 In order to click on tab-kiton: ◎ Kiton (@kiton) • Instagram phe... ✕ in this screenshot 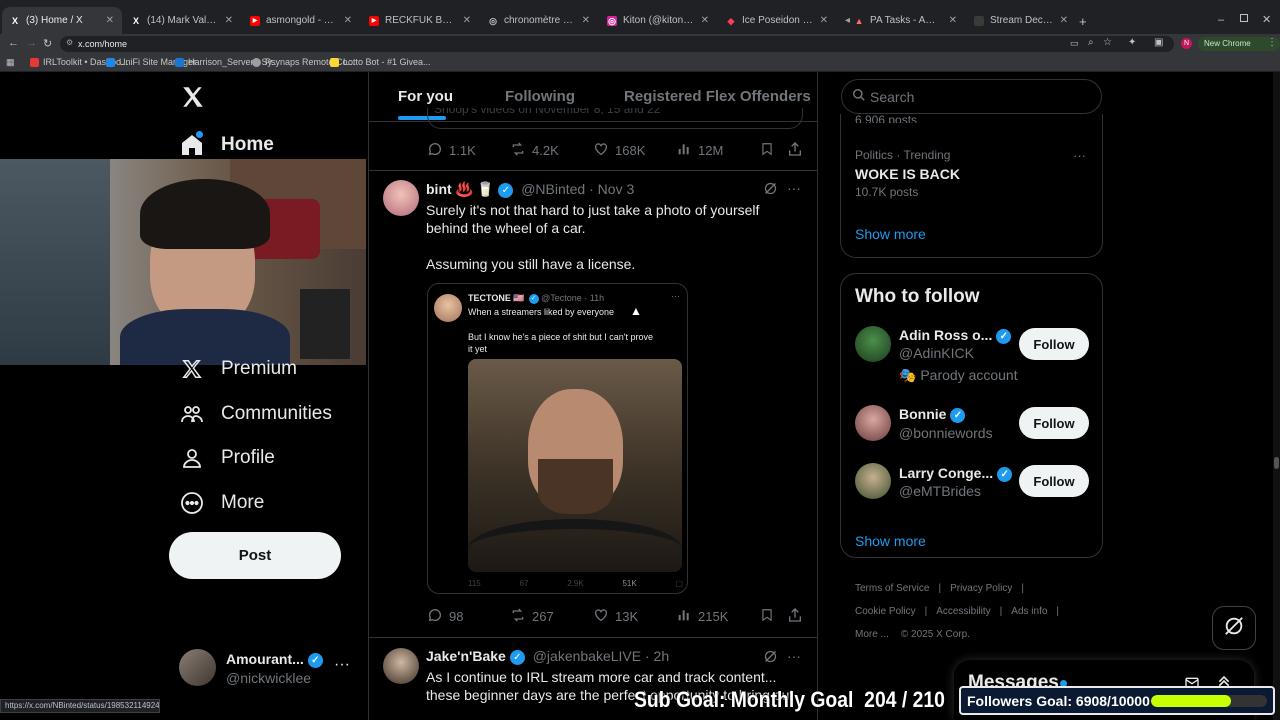, I will do `click(658, 20)`.